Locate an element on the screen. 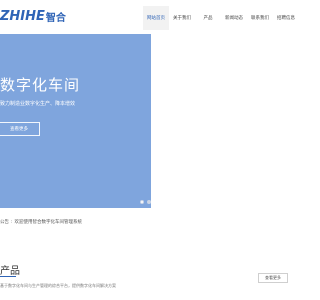 The image size is (320, 300). hero-subtitle: 致力制造业数字化生产、降本增效 is located at coordinates (38, 104).